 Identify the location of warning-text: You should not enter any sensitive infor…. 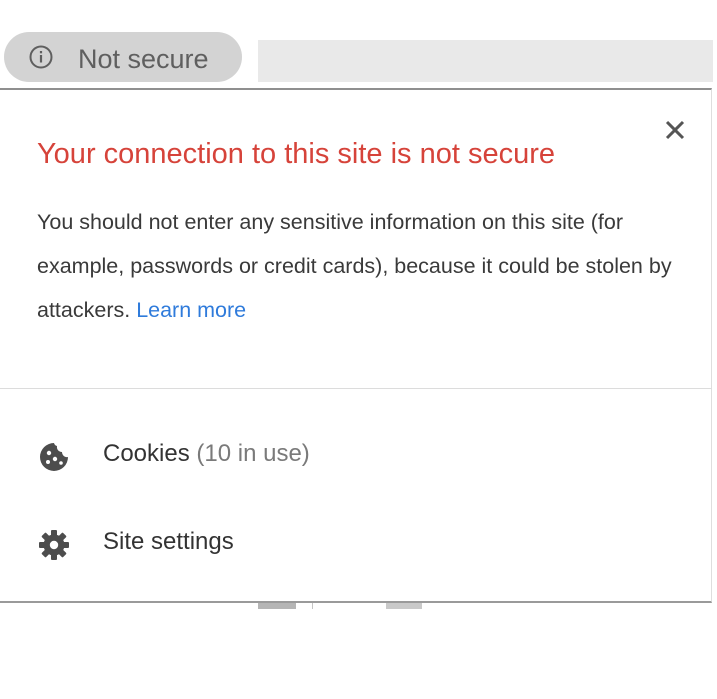
(354, 266).